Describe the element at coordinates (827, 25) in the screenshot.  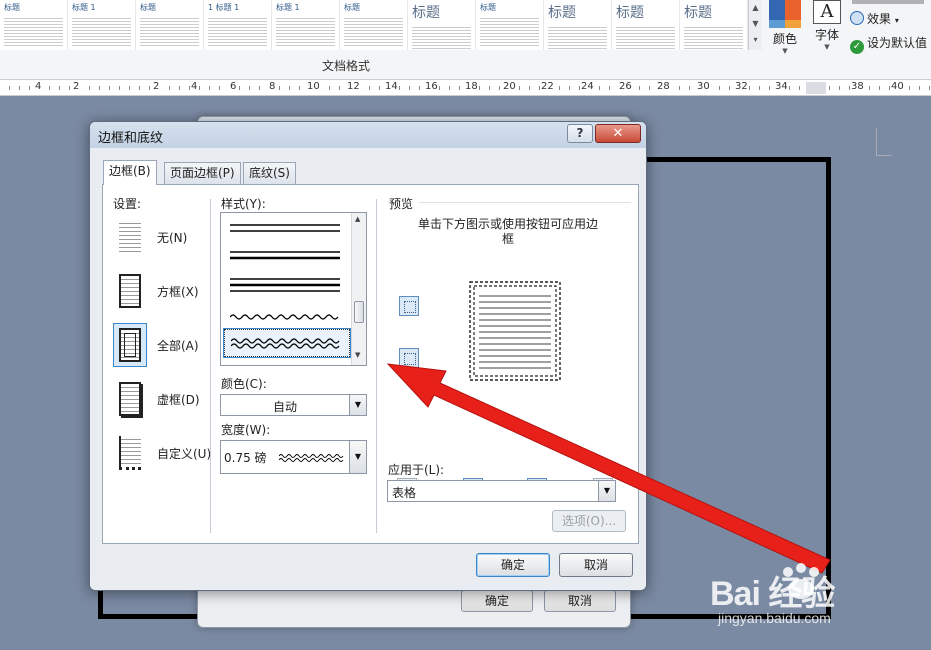
I see `fonts-button: A 字体 ▼` at that location.